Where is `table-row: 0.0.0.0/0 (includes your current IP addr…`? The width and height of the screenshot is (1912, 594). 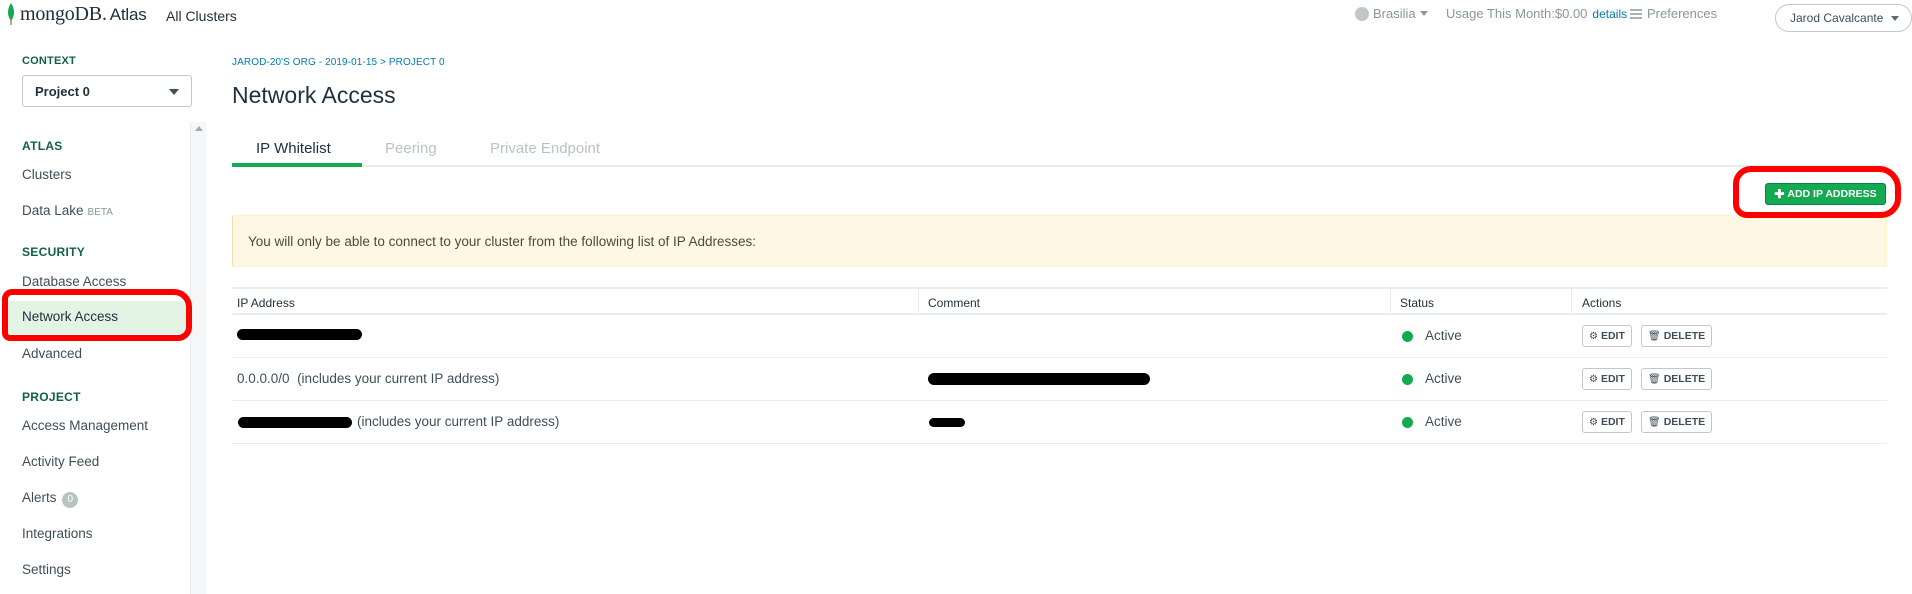
table-row: 0.0.0.0/0 (includes your current IP addr… is located at coordinates (1059, 379).